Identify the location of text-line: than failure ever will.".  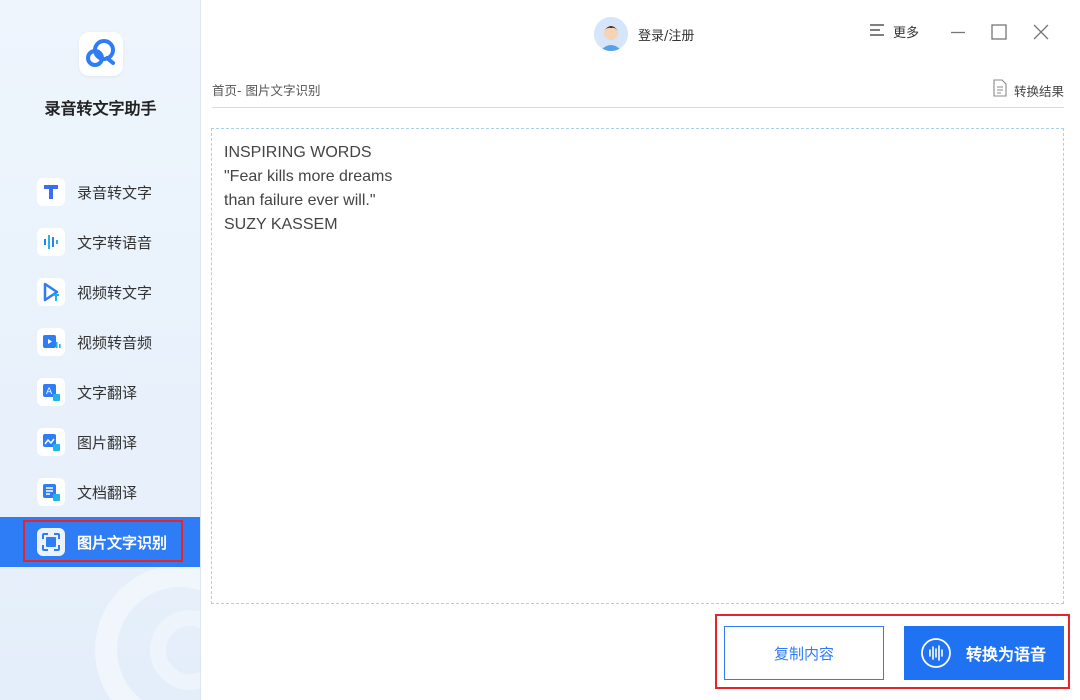
(300, 200).